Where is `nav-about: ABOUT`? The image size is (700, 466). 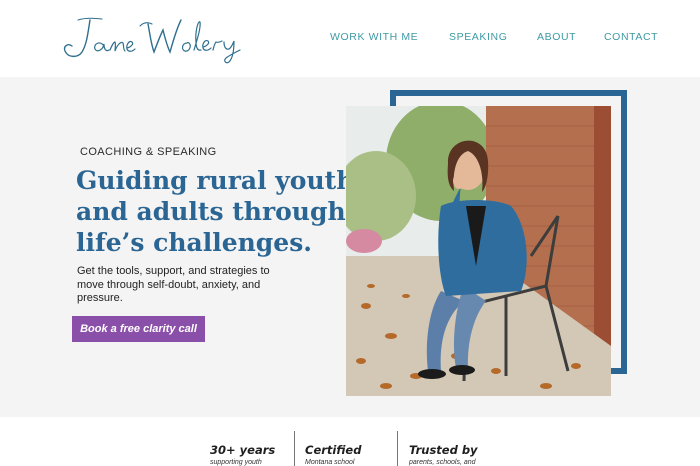
nav-about: ABOUT is located at coordinates (556, 37).